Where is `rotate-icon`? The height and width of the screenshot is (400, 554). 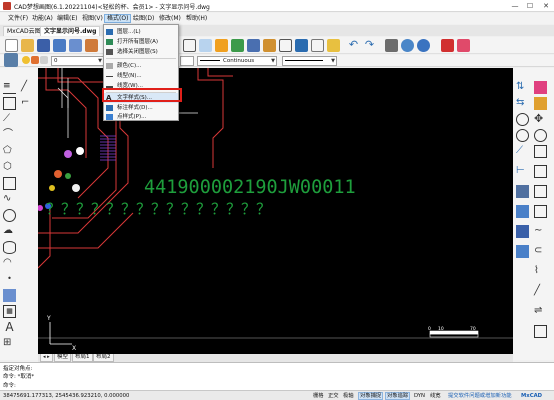
rotate-icon is located at coordinates (522, 119).